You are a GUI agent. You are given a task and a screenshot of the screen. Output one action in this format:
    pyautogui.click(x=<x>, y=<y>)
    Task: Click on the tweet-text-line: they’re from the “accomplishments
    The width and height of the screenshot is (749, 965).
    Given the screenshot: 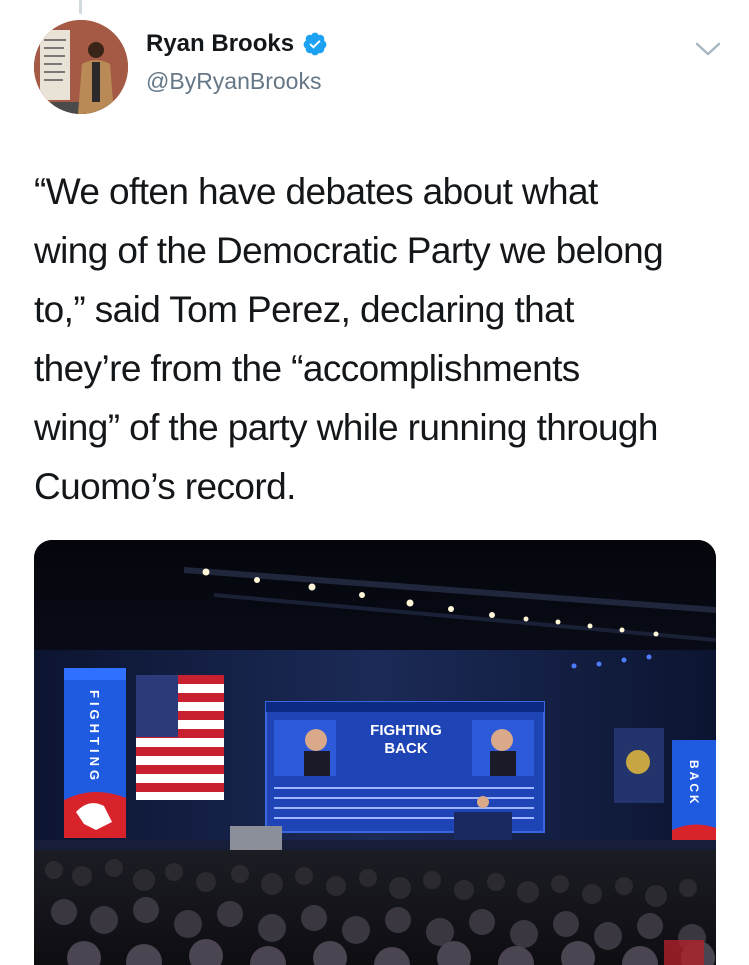 What is the action you would take?
    pyautogui.click(x=307, y=368)
    